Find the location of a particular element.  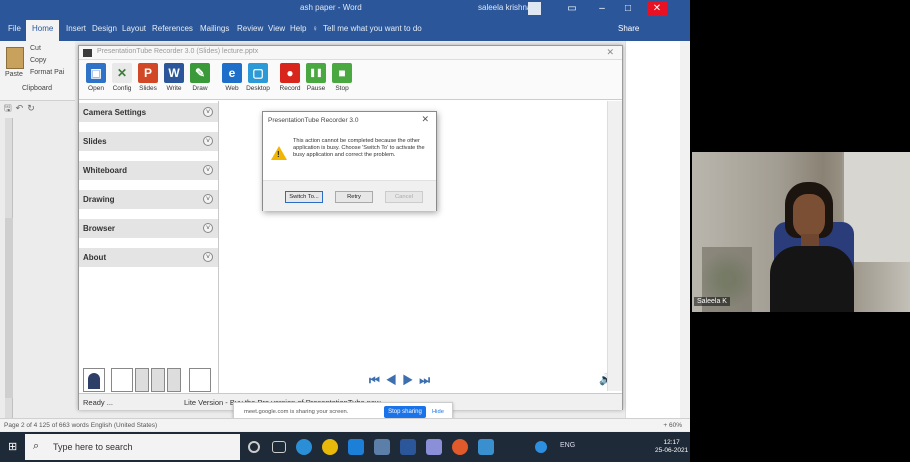

retry-button: Retry is located at coordinates (354, 197).